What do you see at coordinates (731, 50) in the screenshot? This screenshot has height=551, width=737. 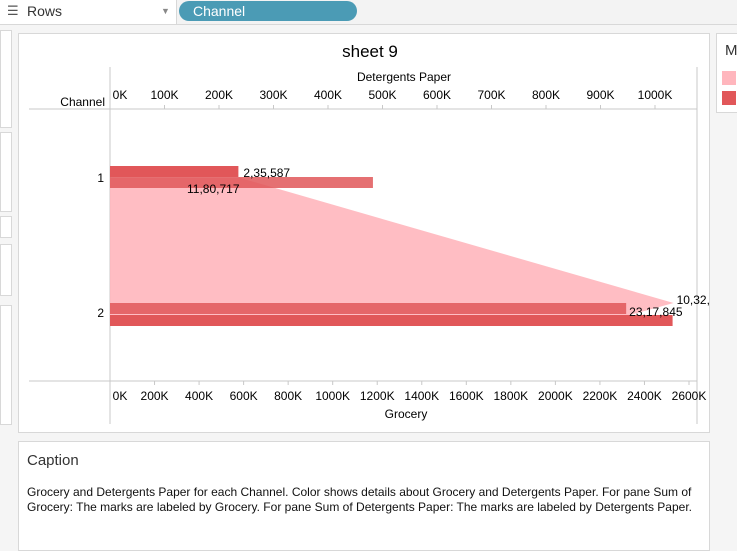 I see `legend-title: M` at bounding box center [731, 50].